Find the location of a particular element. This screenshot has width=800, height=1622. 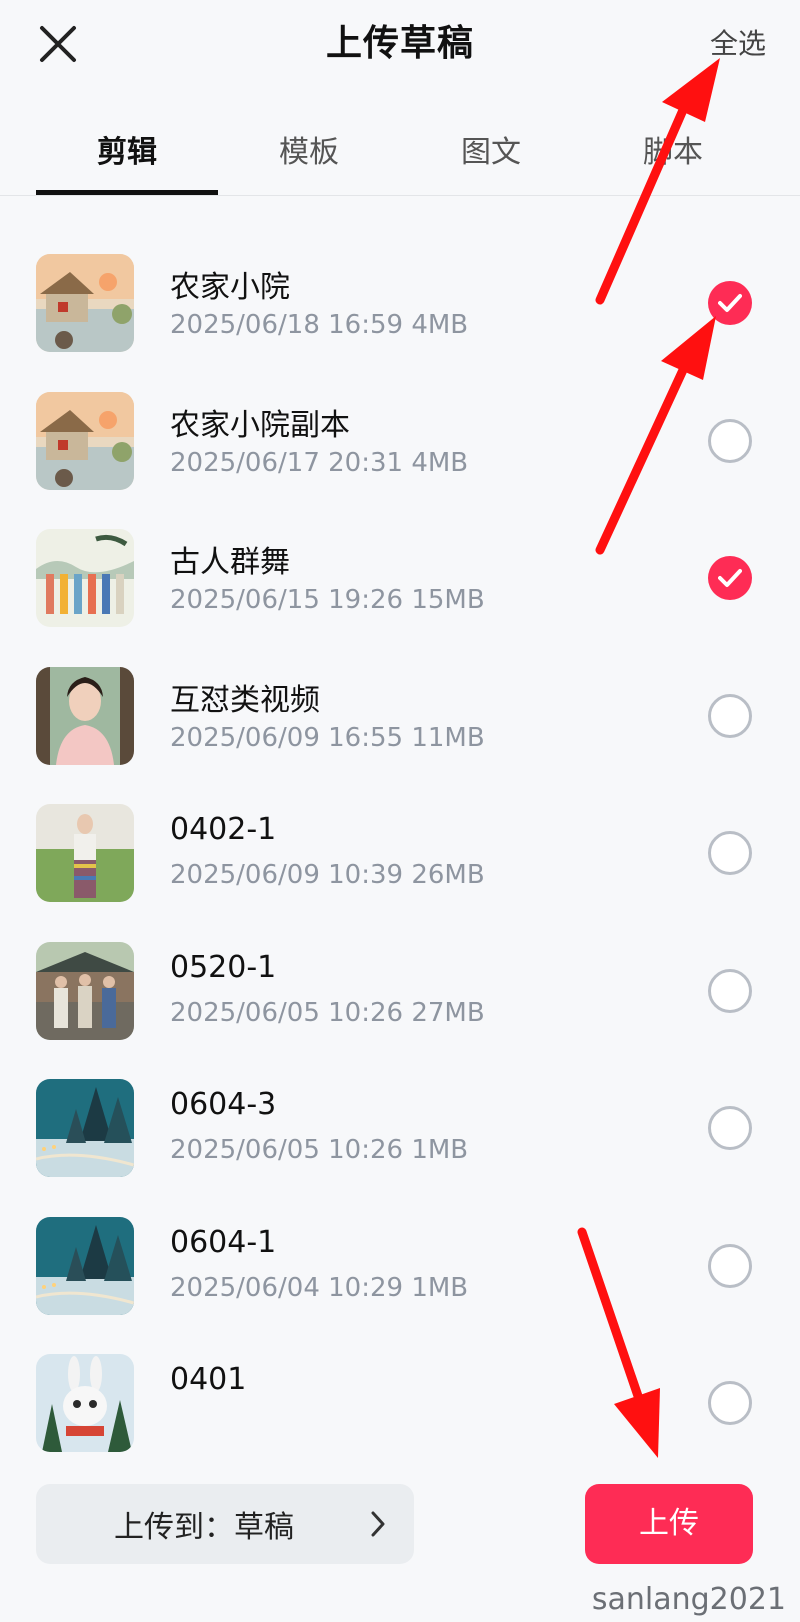

draft-list-item: 农家小院副本 2025/06/17 20:31 4MB is located at coordinates (400, 445).